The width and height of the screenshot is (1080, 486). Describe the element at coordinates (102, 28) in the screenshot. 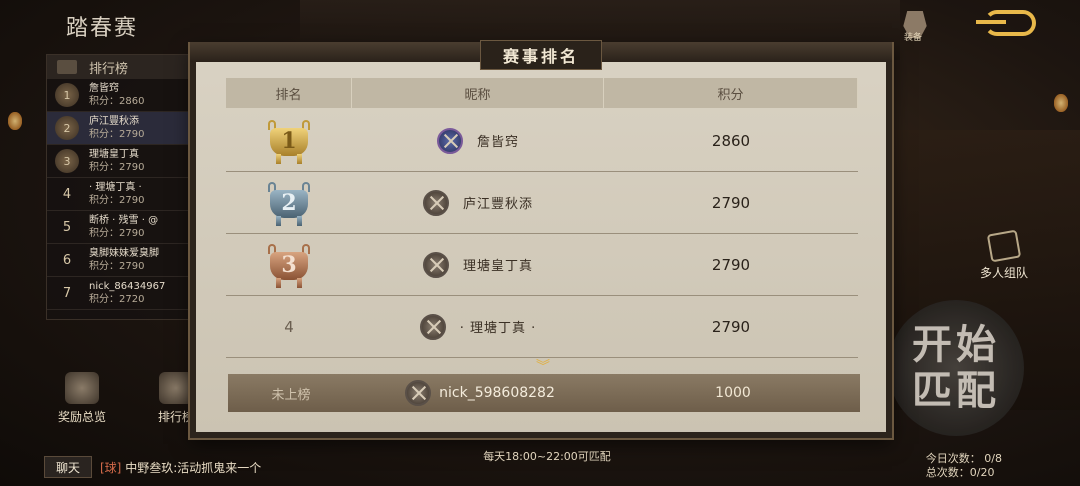

I see `page-title: 踏春赛` at that location.